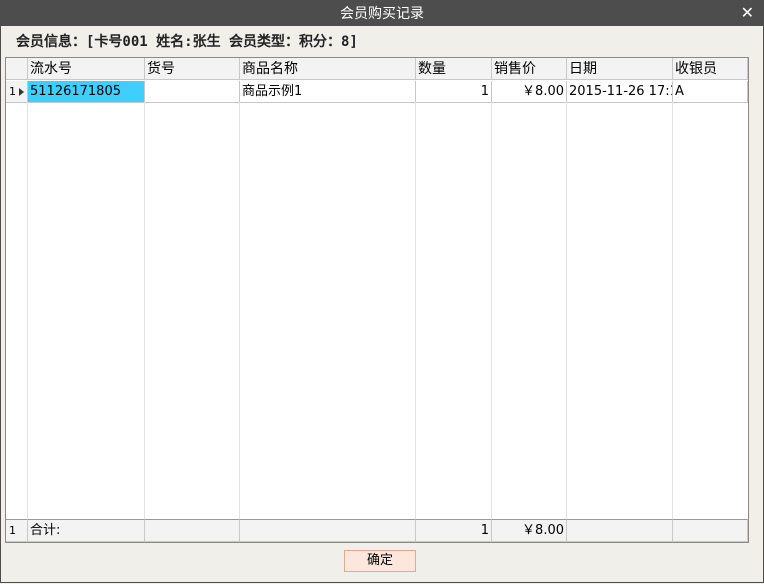 The width and height of the screenshot is (764, 584). I want to click on totals-item-no, so click(192, 530).